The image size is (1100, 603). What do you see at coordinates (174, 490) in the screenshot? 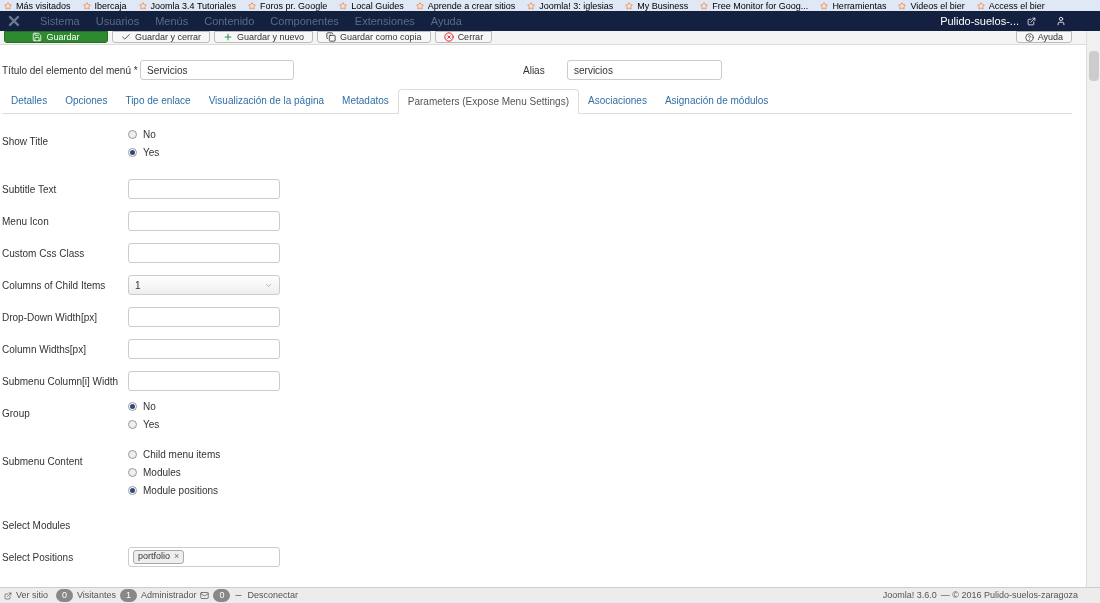
I see `radio-option: Module positions` at bounding box center [174, 490].